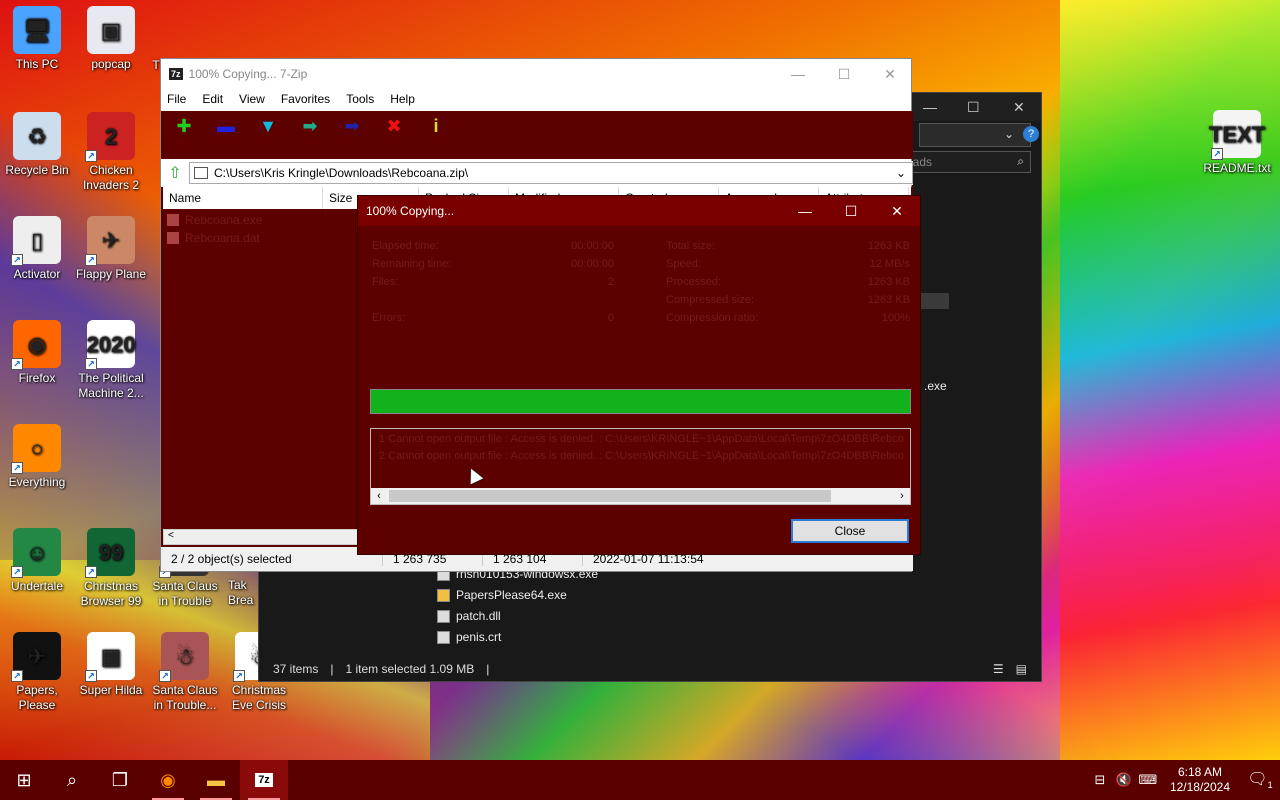  Describe the element at coordinates (537, 135) in the screenshot. I see `toolbar: ✚ Add ▬ Extract ▼ Test ➡ Copy ➡ Move ✖ Delete i Info` at that location.